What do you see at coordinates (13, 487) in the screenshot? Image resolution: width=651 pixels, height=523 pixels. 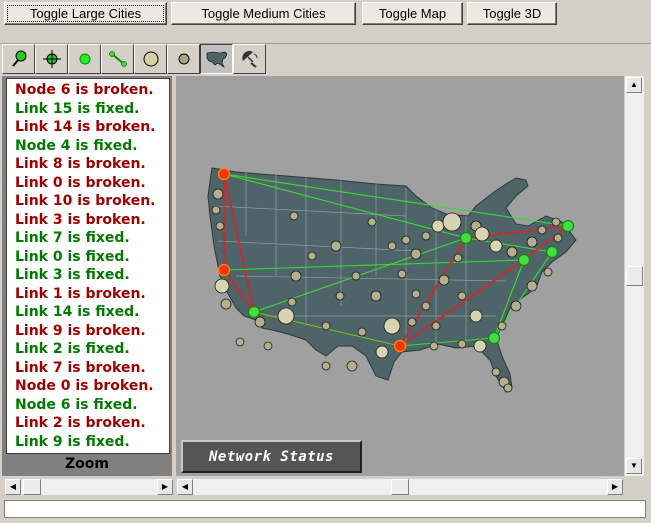 I see `log-scroll-left-arrow-icon: ◀` at bounding box center [13, 487].